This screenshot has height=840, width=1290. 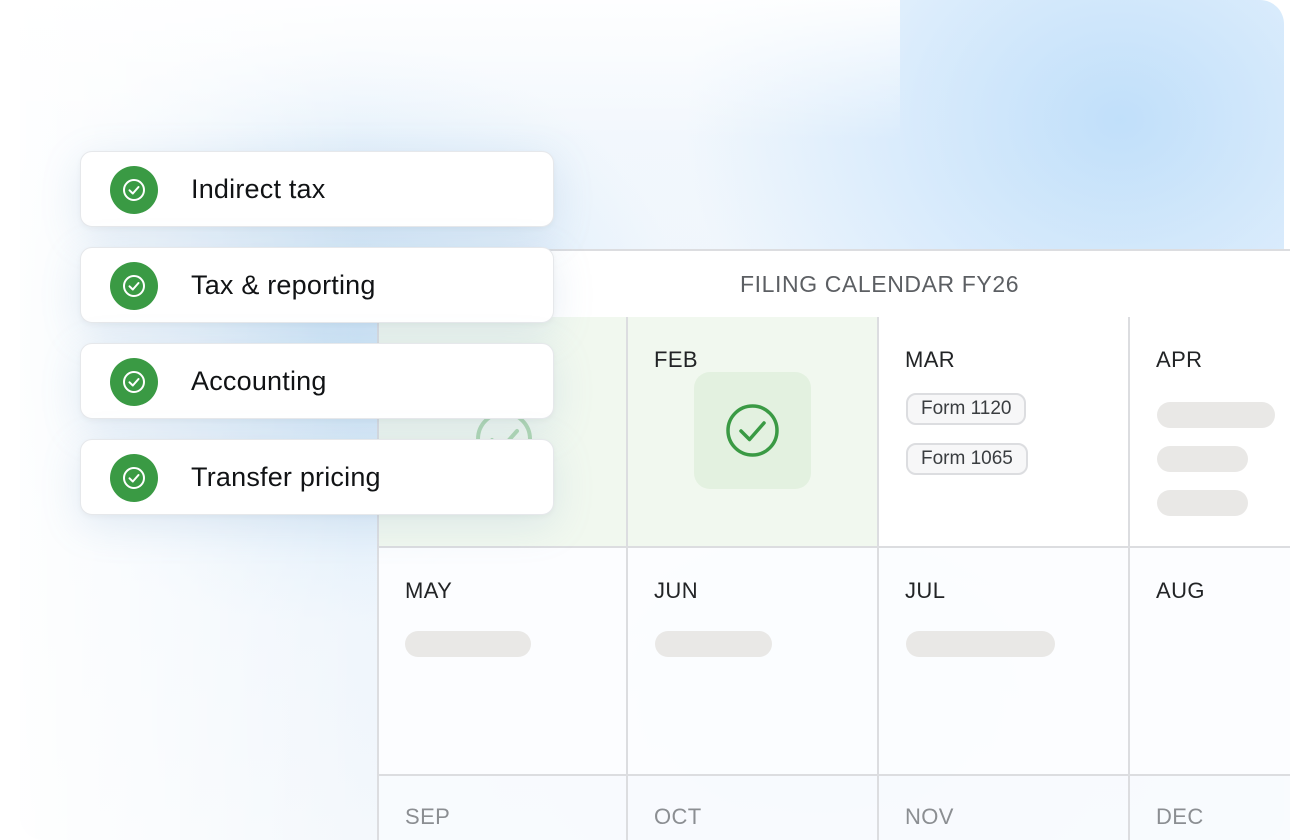 What do you see at coordinates (1179, 359) in the screenshot?
I see `month-label-apr: APR` at bounding box center [1179, 359].